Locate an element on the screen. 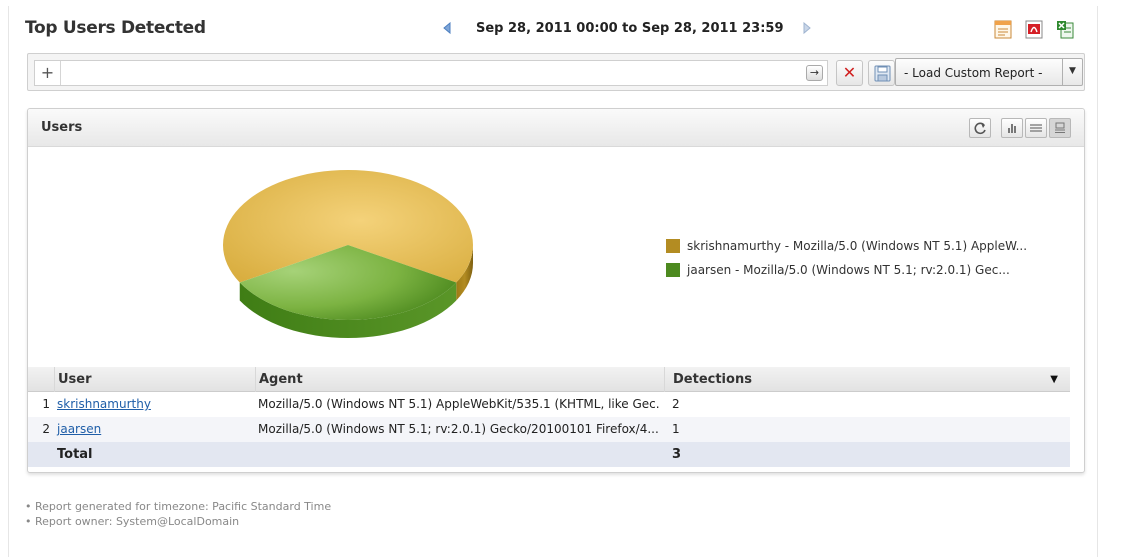 This screenshot has height=557, width=1133. pie-chart is located at coordinates (348, 266).